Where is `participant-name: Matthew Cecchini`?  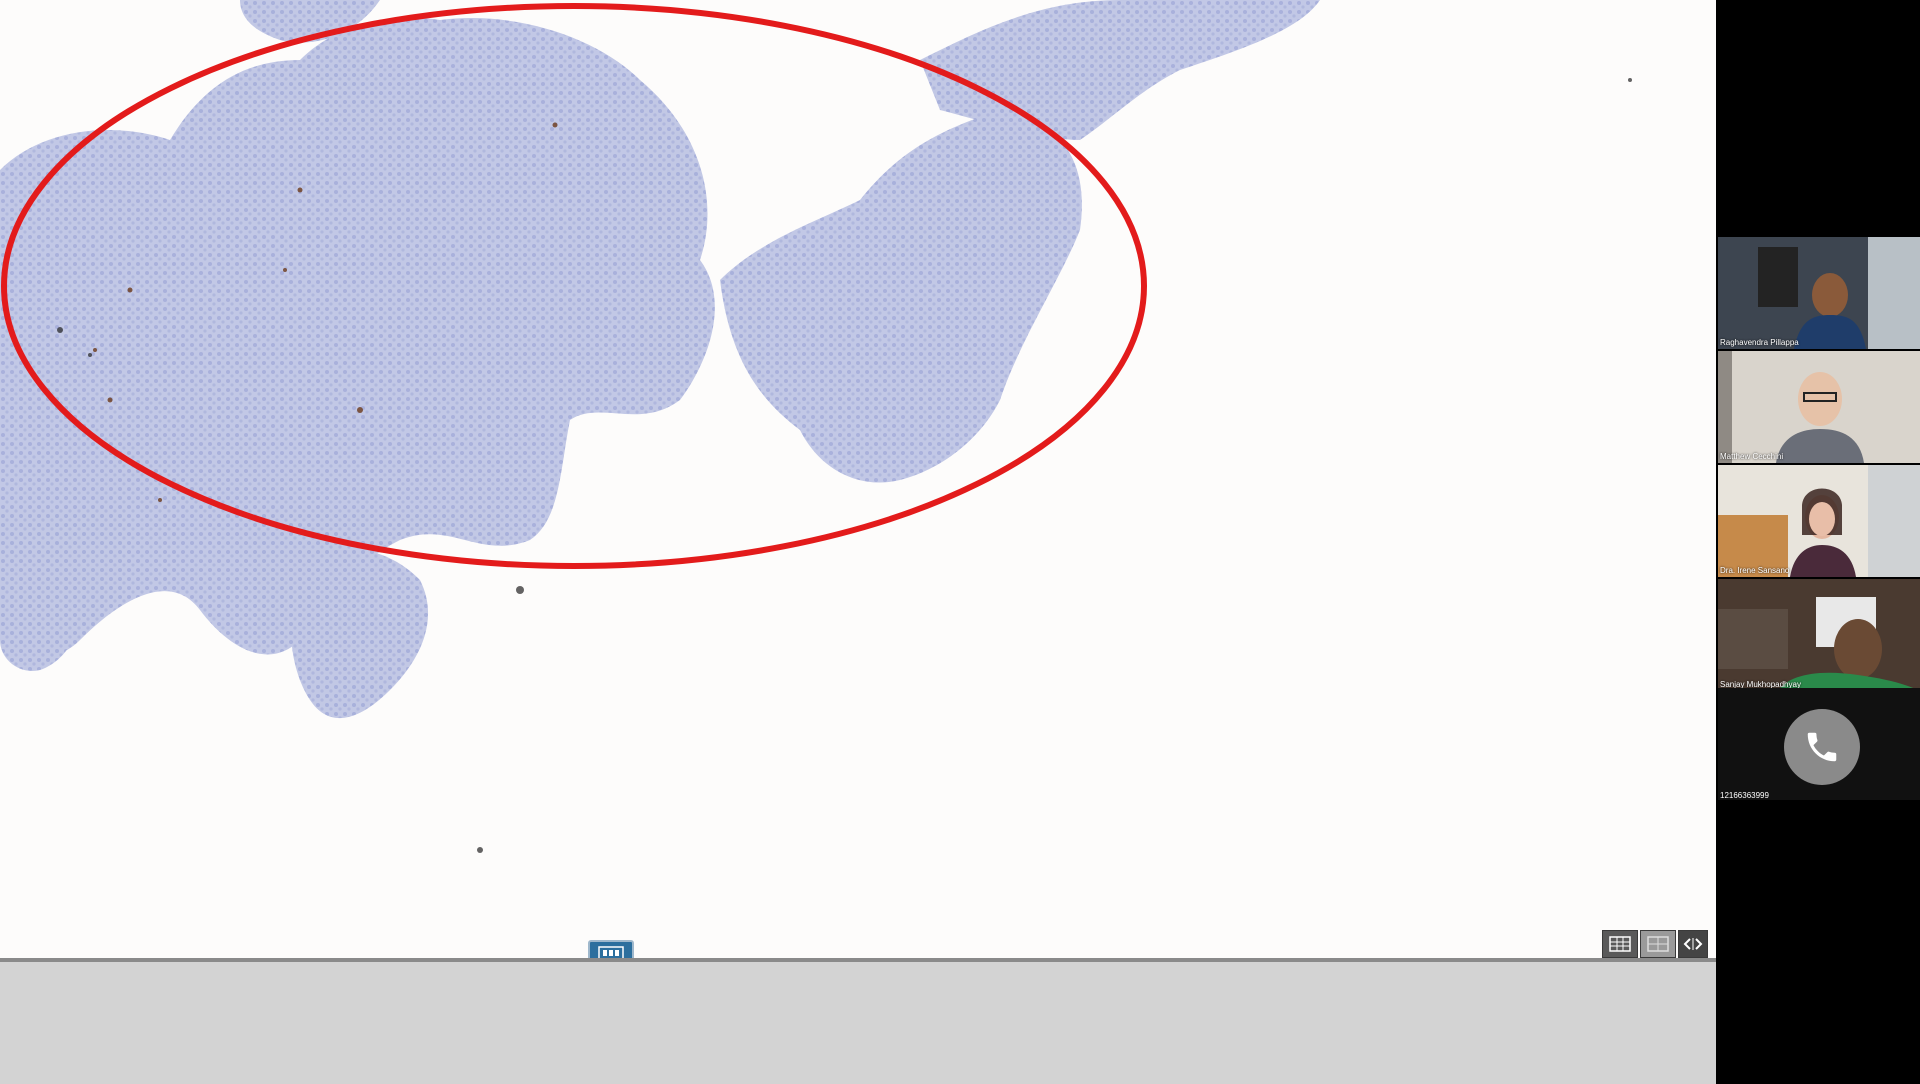
participant-name: Matthew Cecchini is located at coordinates (1752, 456).